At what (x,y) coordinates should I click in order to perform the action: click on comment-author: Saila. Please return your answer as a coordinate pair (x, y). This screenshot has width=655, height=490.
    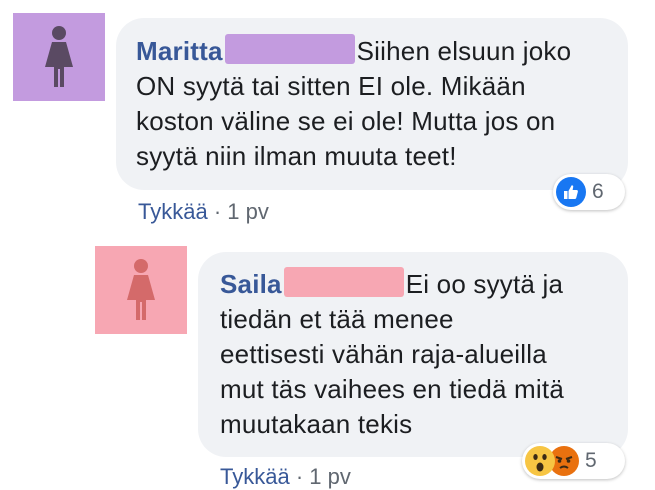
    Looking at the image, I should click on (251, 284).